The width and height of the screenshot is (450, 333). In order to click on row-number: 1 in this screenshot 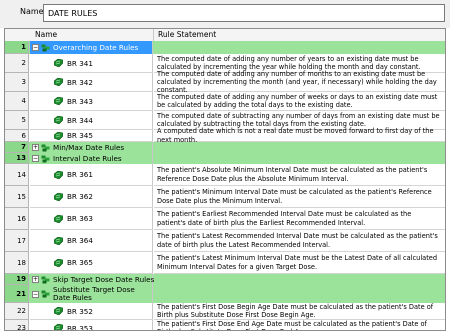, I will do `click(17, 47)`.